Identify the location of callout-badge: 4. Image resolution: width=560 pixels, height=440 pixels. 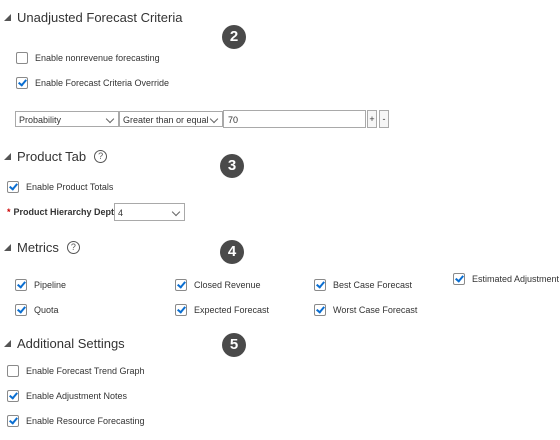
(232, 252).